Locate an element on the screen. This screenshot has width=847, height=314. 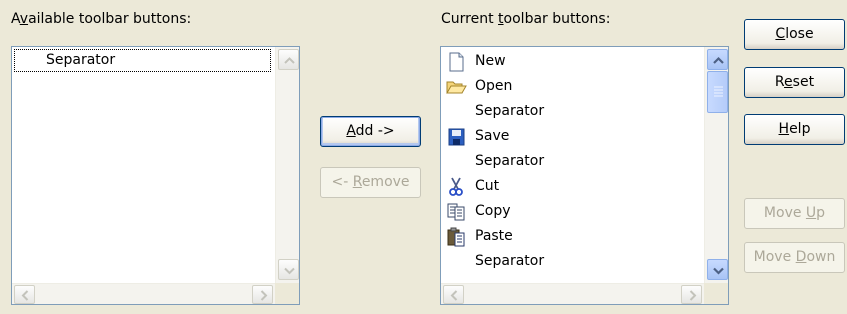
list-item-cut: Cut is located at coordinates (572, 186).